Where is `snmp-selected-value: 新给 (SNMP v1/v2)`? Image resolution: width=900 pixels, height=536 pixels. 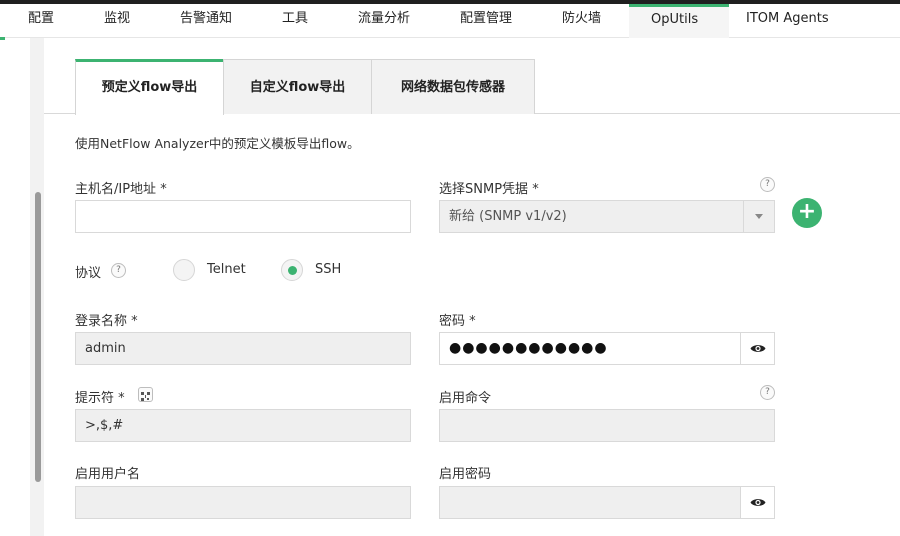
snmp-selected-value: 新给 (SNMP v1/v2) is located at coordinates (508, 216).